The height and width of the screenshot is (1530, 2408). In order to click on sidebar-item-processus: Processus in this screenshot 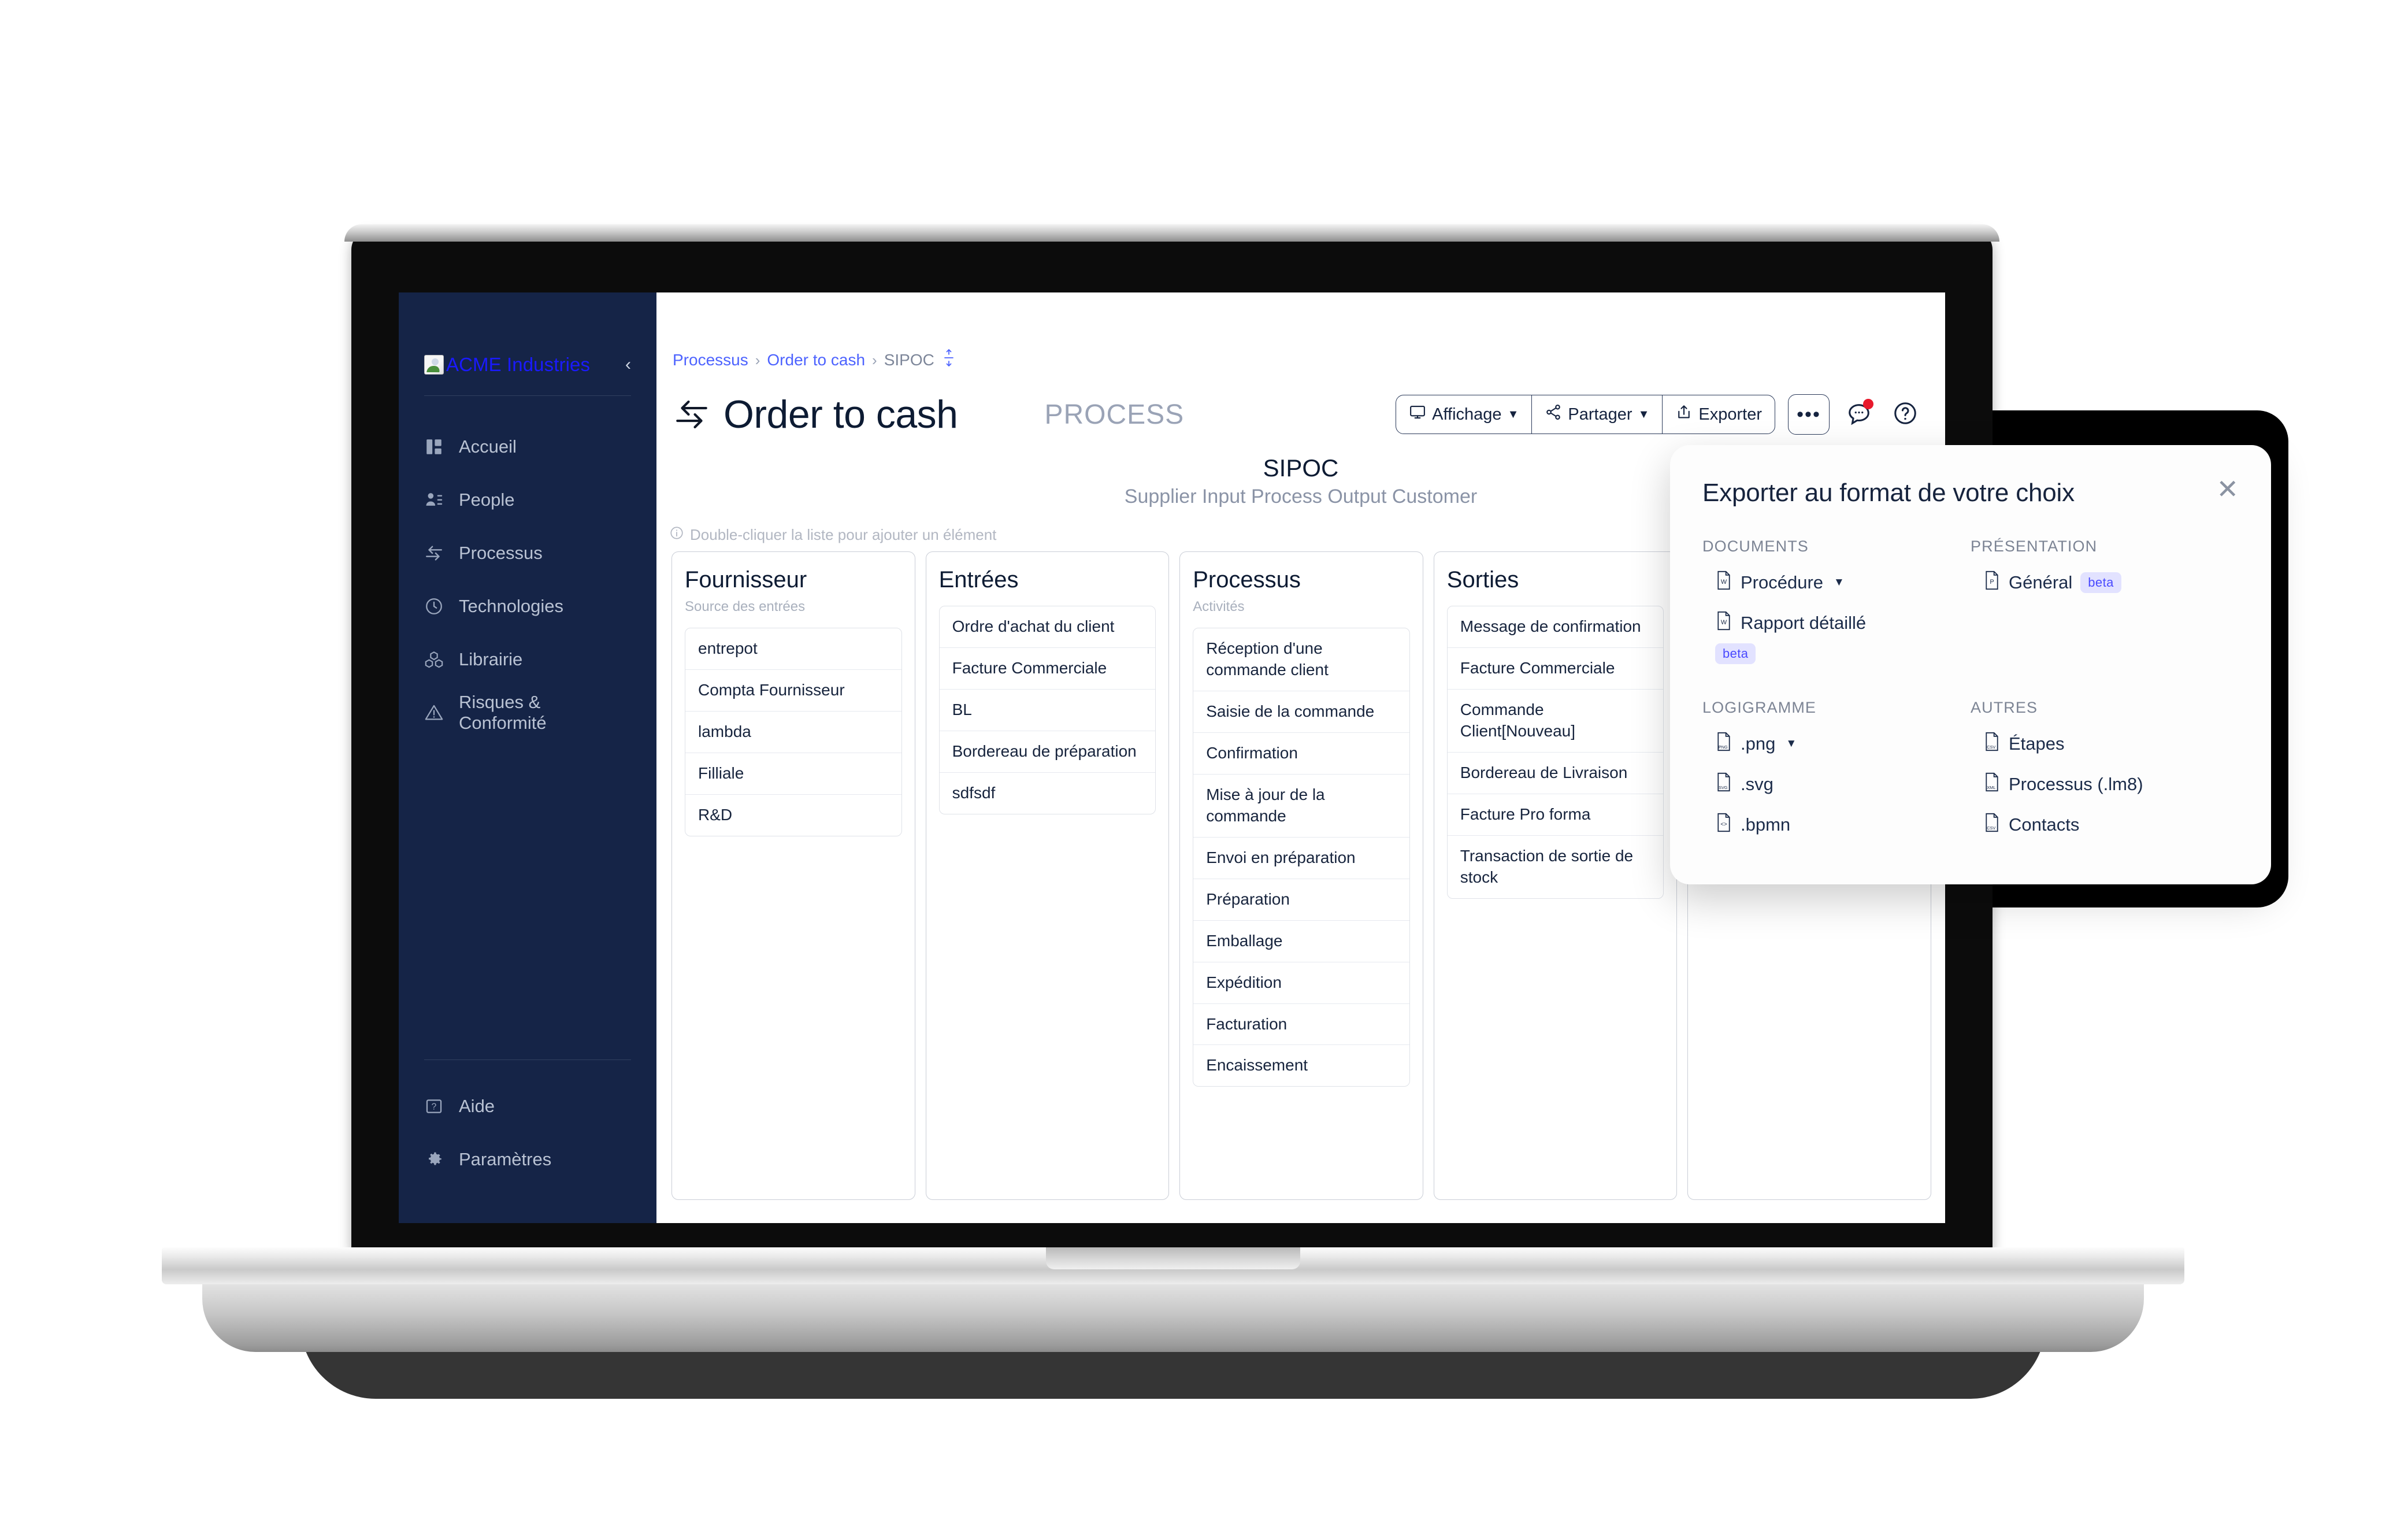, I will do `click(527, 553)`.